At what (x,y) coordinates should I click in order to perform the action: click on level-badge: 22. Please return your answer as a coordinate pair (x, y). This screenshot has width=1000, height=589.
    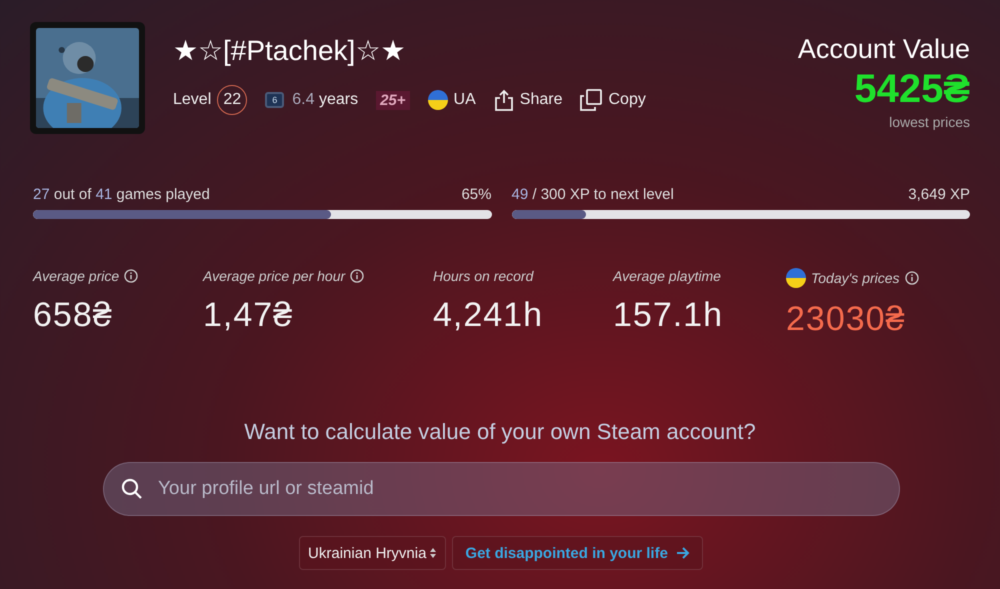
    Looking at the image, I should click on (232, 100).